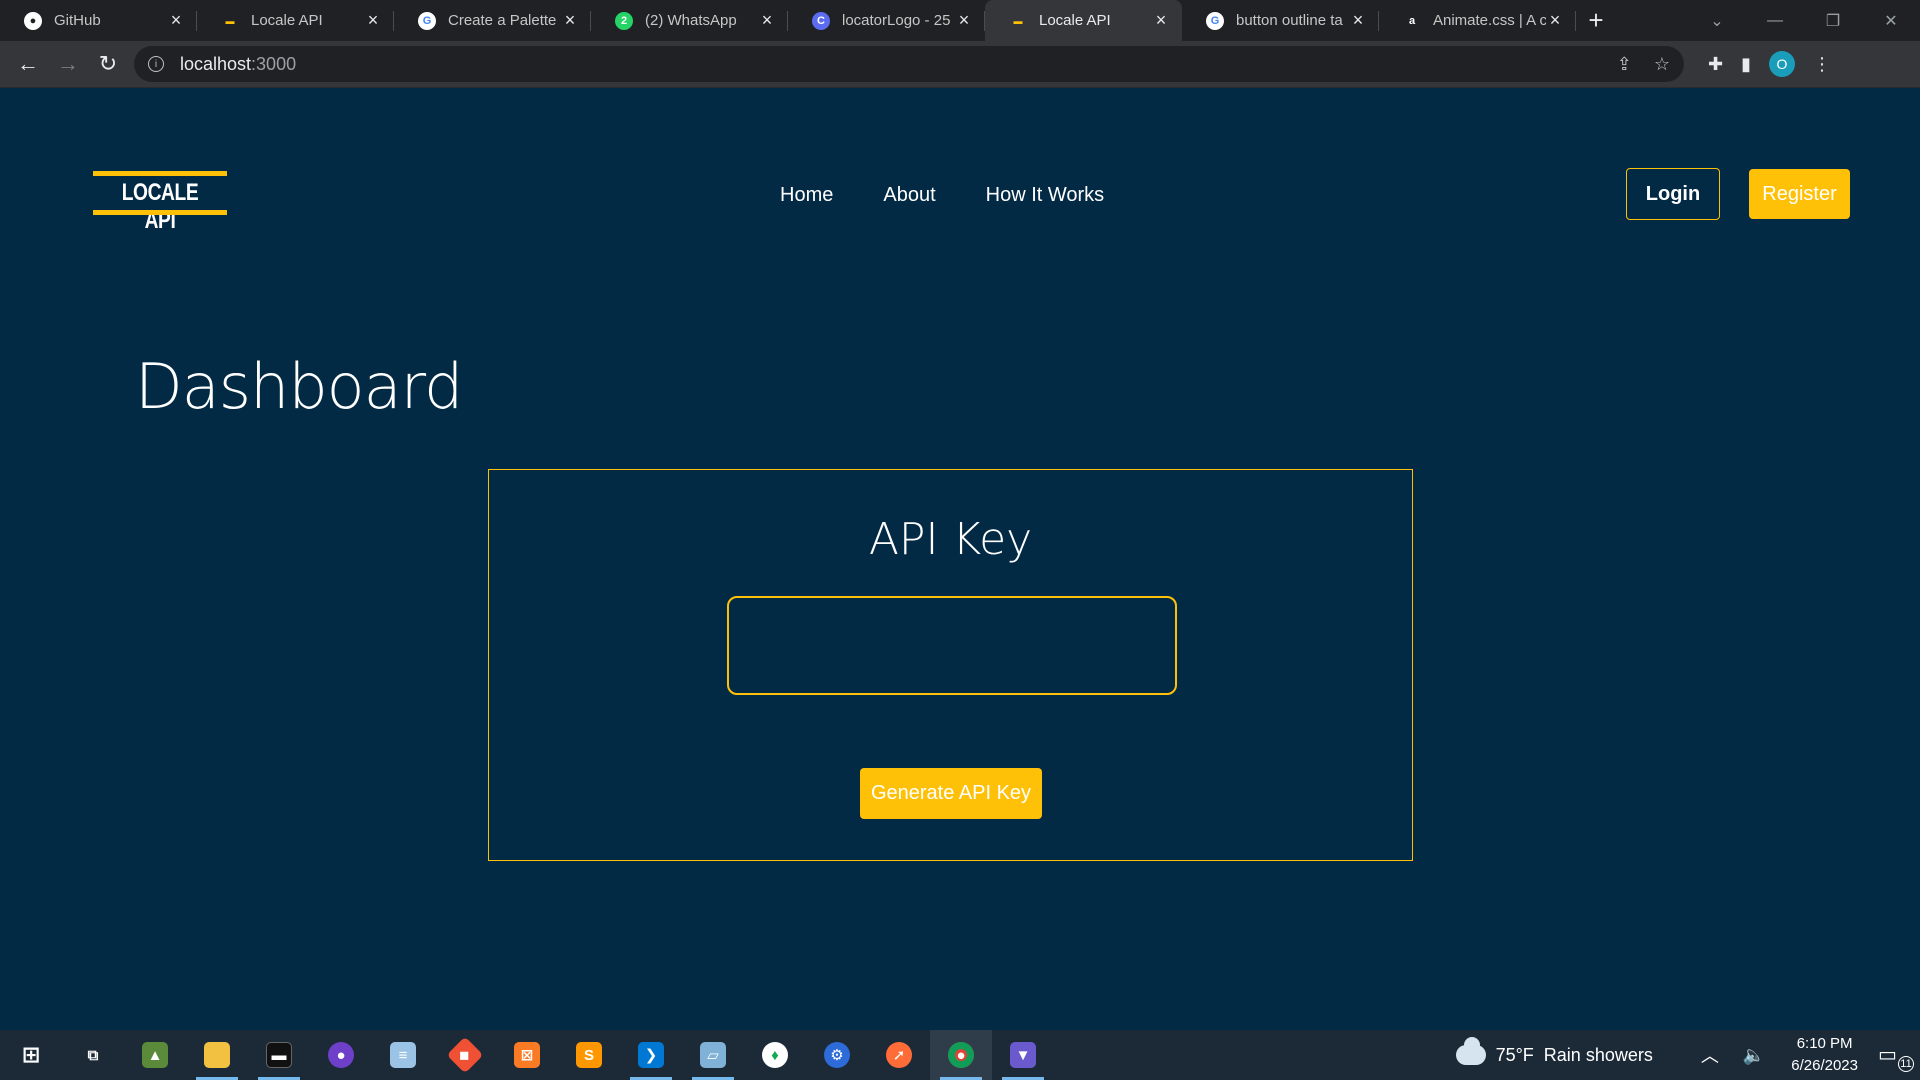 Image resolution: width=1920 pixels, height=1080 pixels. I want to click on taskbar-app-xampp: ⊠, so click(527, 1055).